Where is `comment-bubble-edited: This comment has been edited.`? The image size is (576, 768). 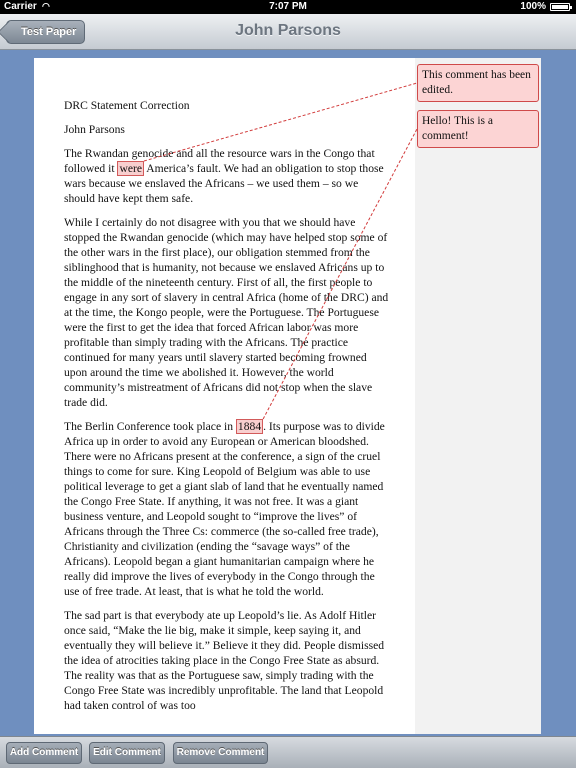
comment-bubble-edited: This comment has been edited. is located at coordinates (478, 83).